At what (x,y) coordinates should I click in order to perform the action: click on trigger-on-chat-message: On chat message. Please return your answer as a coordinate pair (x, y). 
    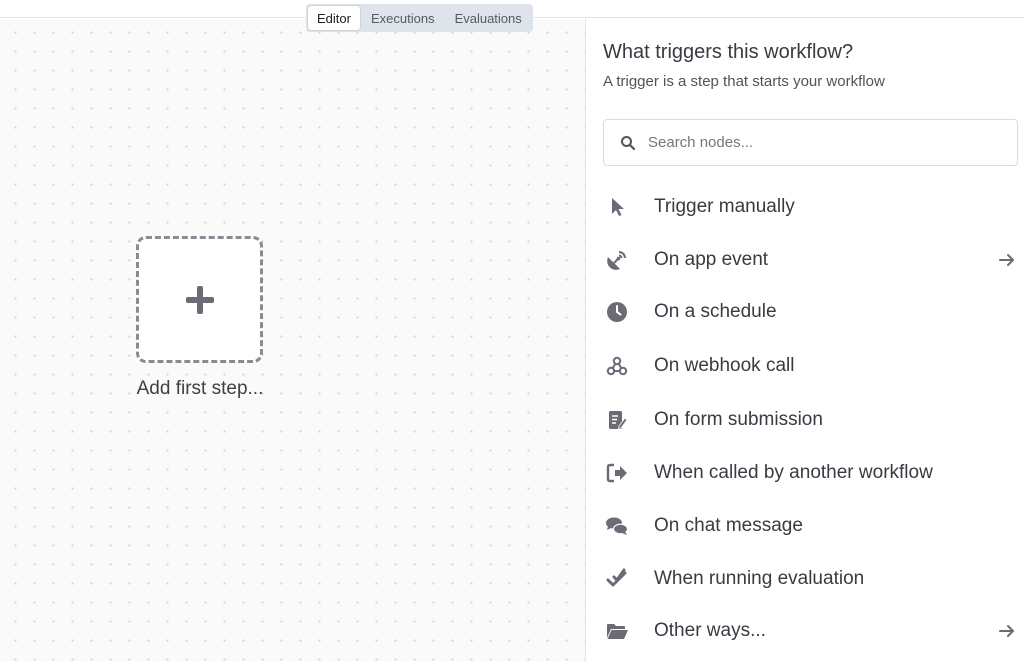
    Looking at the image, I should click on (805, 526).